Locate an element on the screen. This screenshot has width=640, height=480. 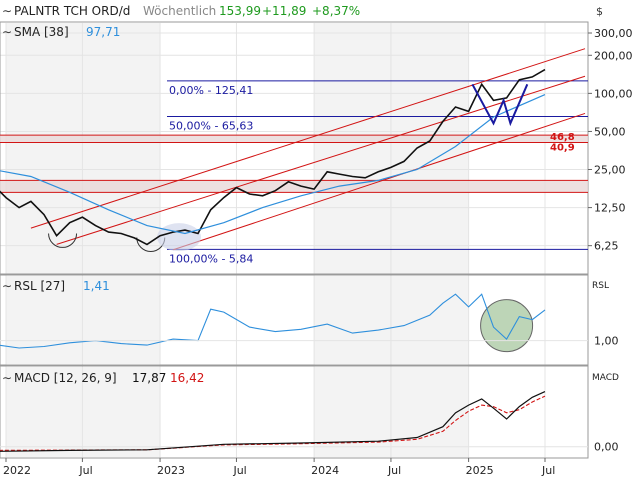
rsl-highlight-circle is located at coordinates (507, 326).